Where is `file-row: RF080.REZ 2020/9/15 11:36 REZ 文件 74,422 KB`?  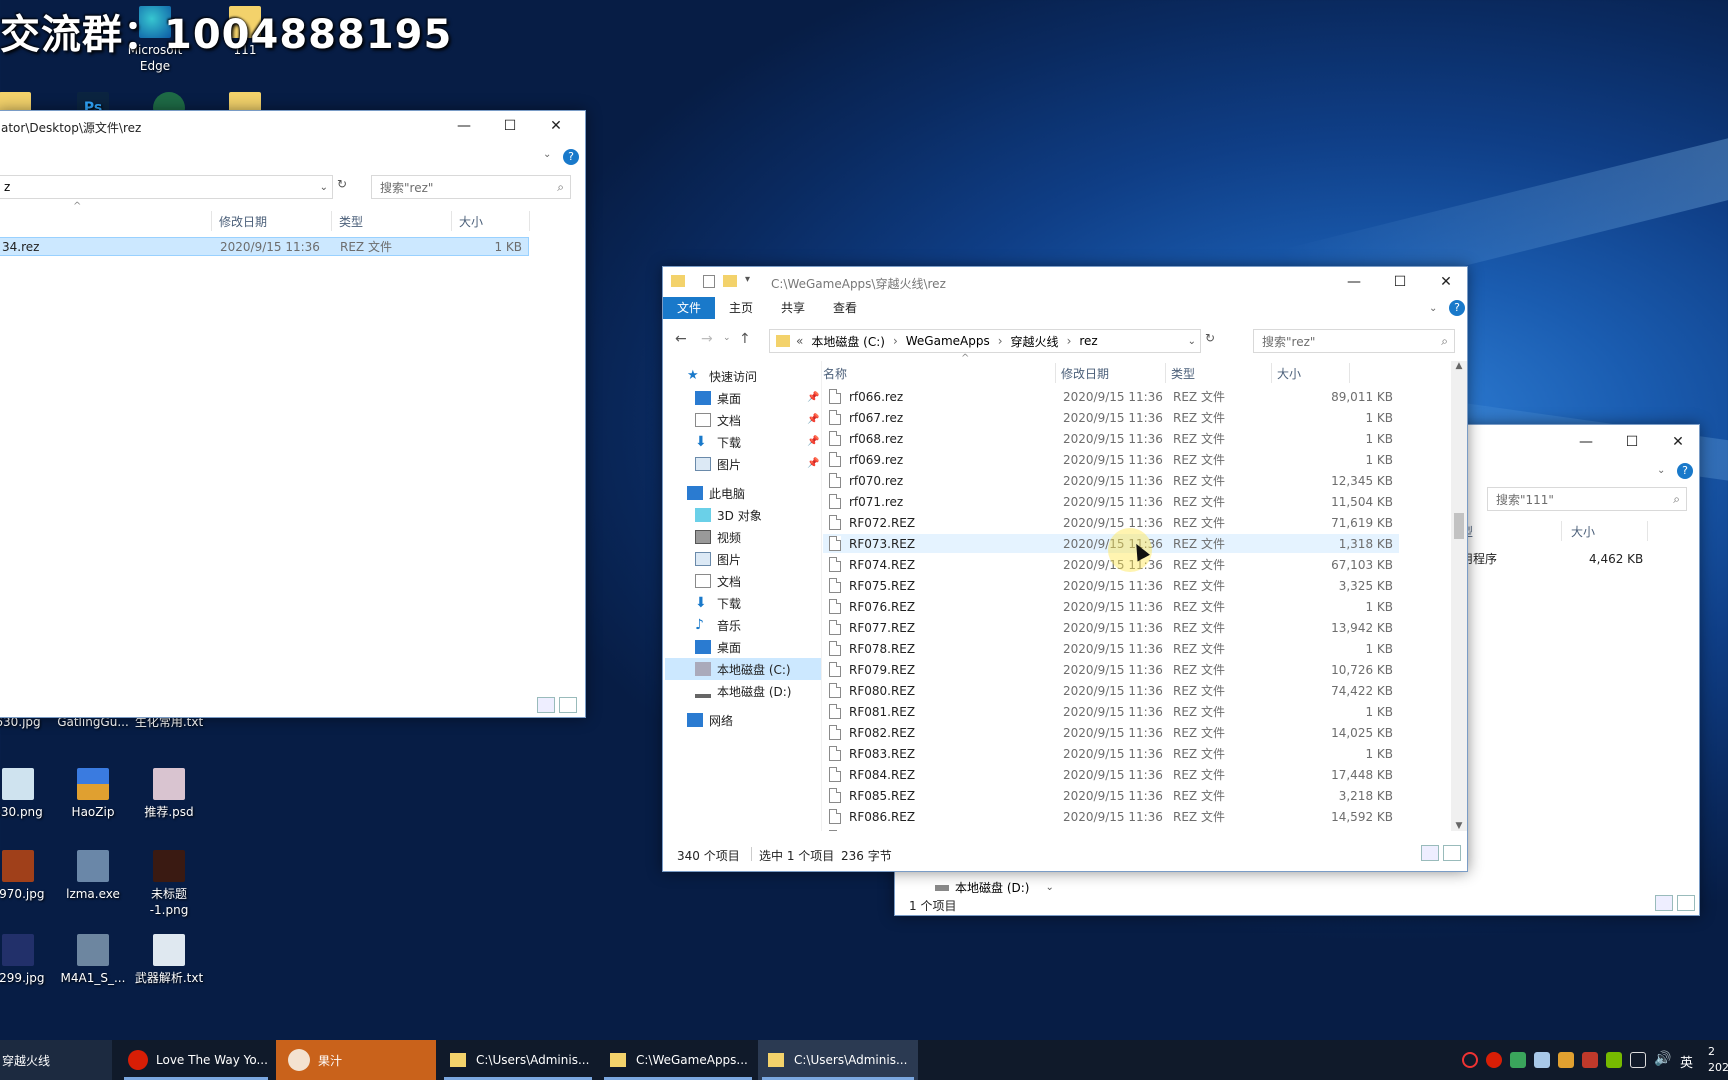 file-row: RF080.REZ 2020/9/15 11:36 REZ 文件 74,422 KB is located at coordinates (1111, 690).